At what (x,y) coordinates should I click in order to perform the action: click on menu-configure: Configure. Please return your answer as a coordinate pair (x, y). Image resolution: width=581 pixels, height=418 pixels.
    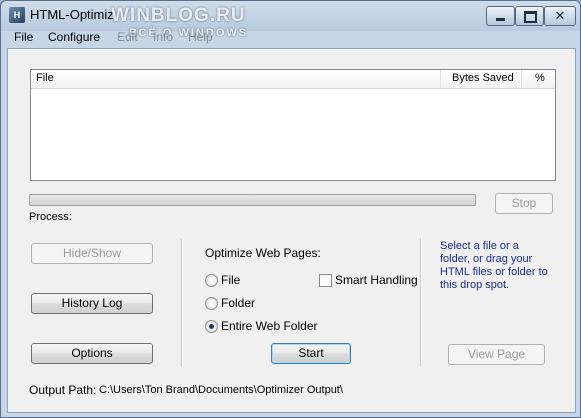
    Looking at the image, I should click on (74, 37).